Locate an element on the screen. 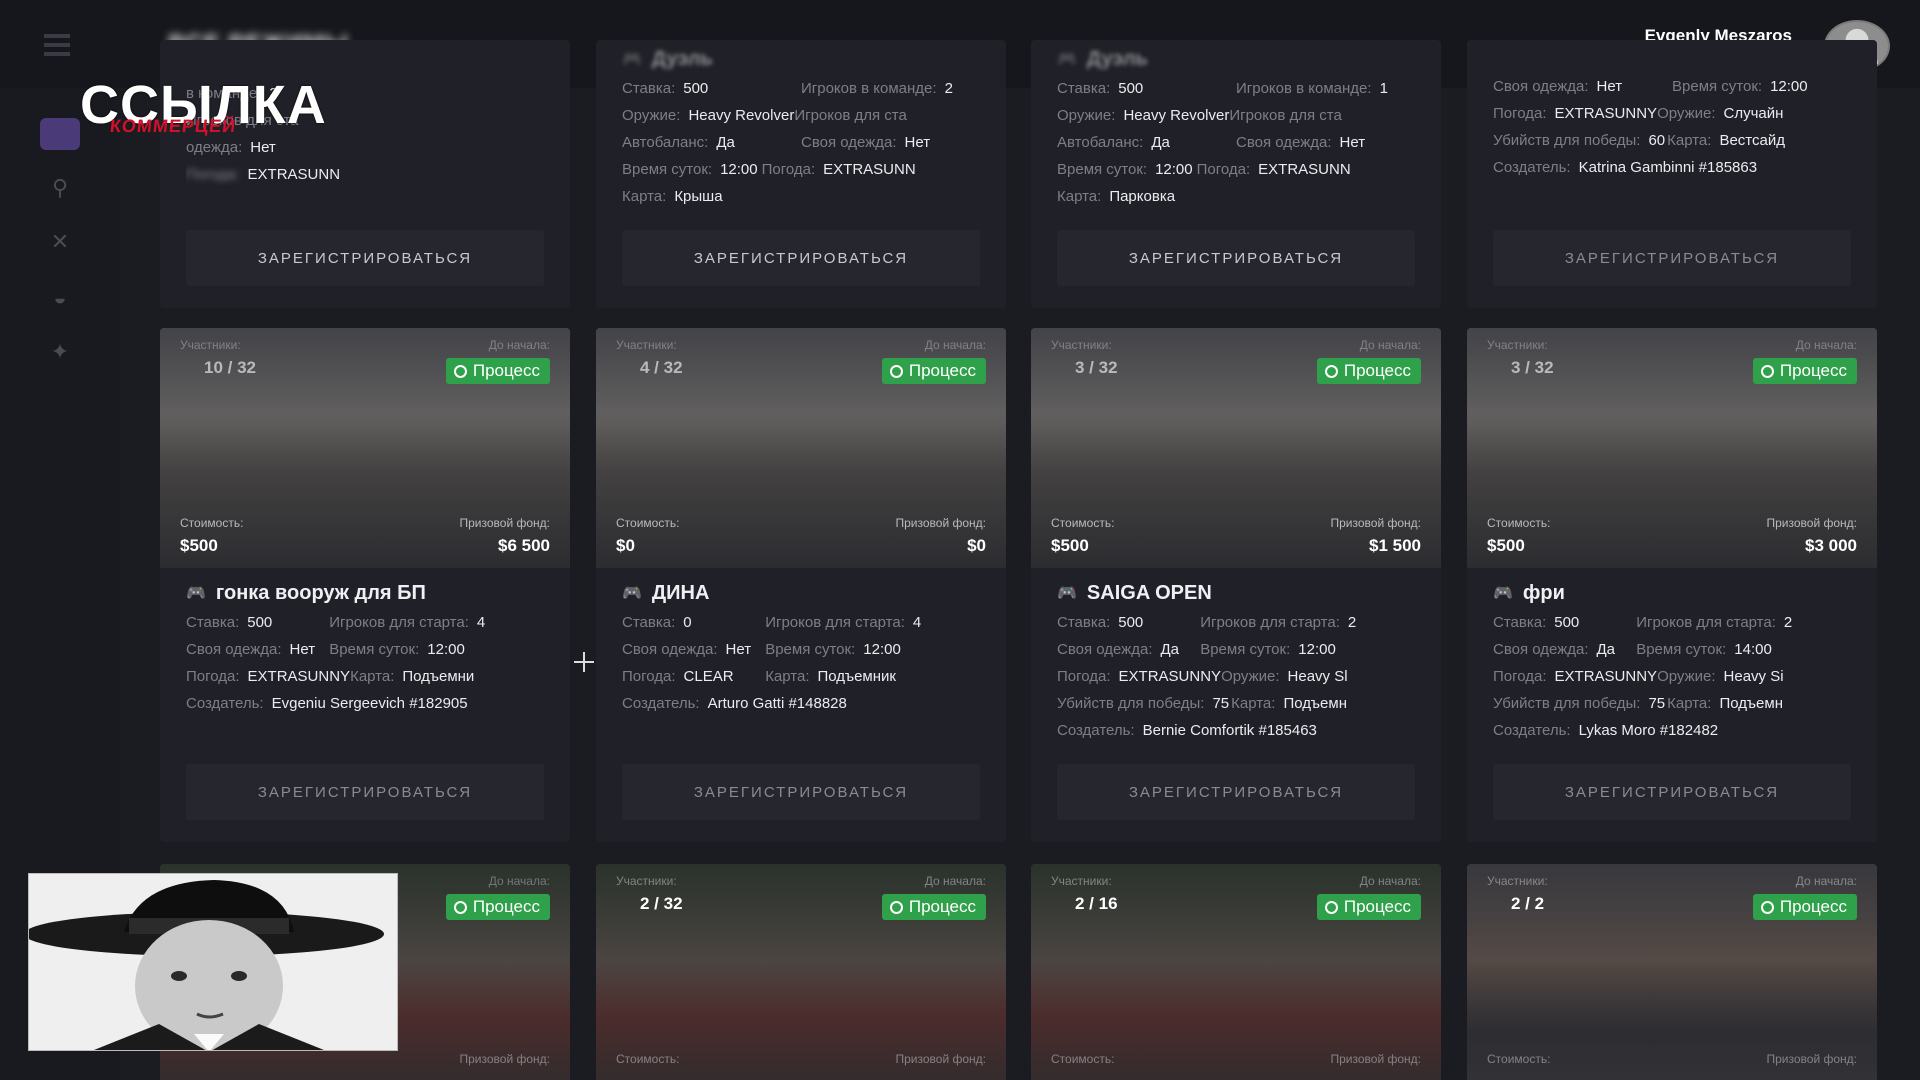  field-value: 75 is located at coordinates (1221, 703).